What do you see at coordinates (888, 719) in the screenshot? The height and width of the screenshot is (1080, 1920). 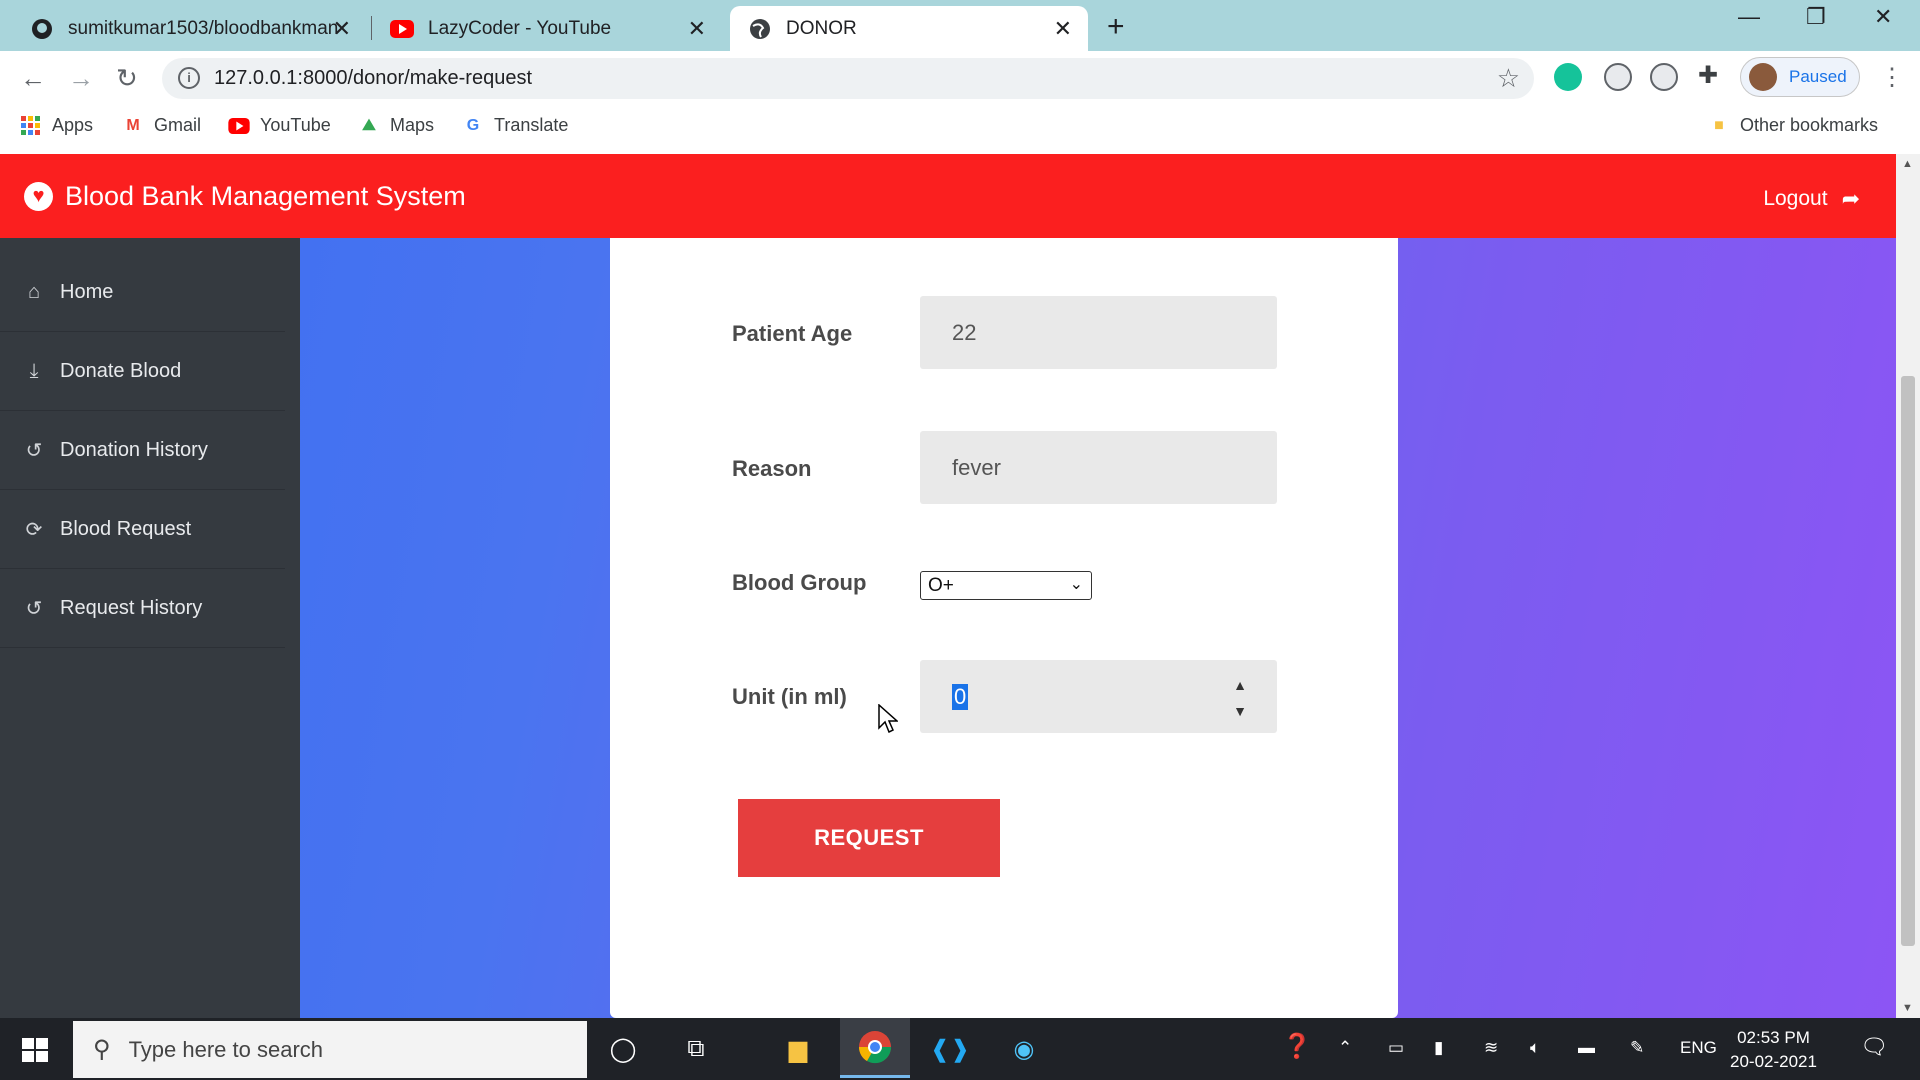 I see `mouse-cursor-icon` at bounding box center [888, 719].